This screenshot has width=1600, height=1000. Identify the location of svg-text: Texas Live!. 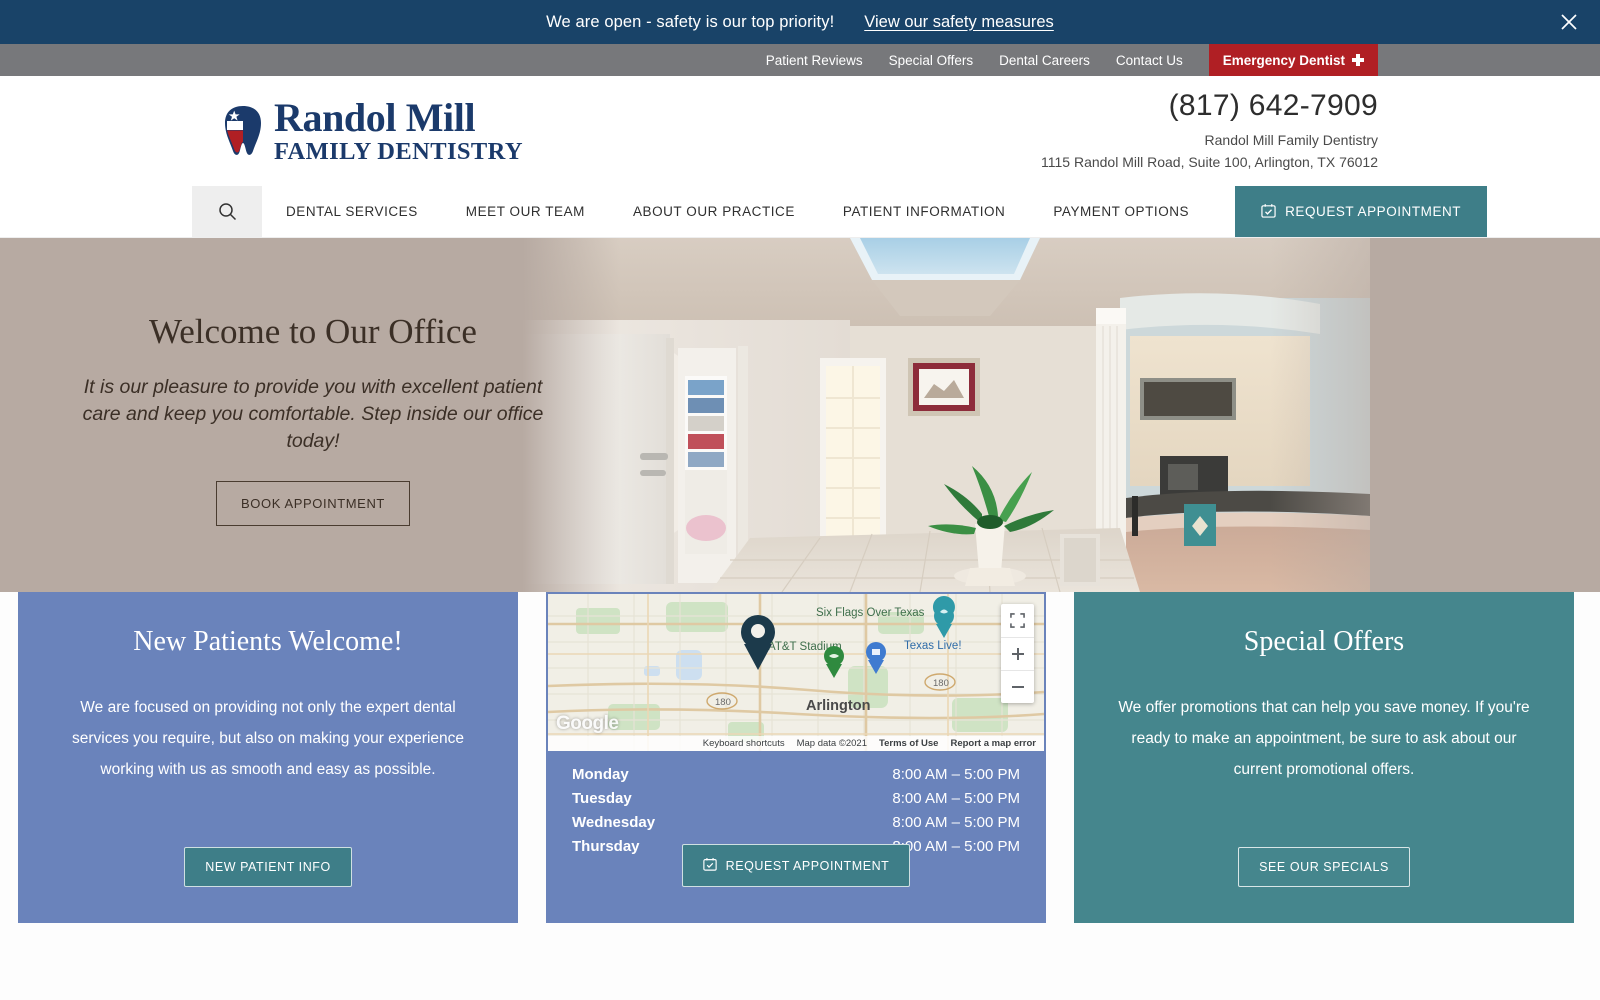
(933, 646).